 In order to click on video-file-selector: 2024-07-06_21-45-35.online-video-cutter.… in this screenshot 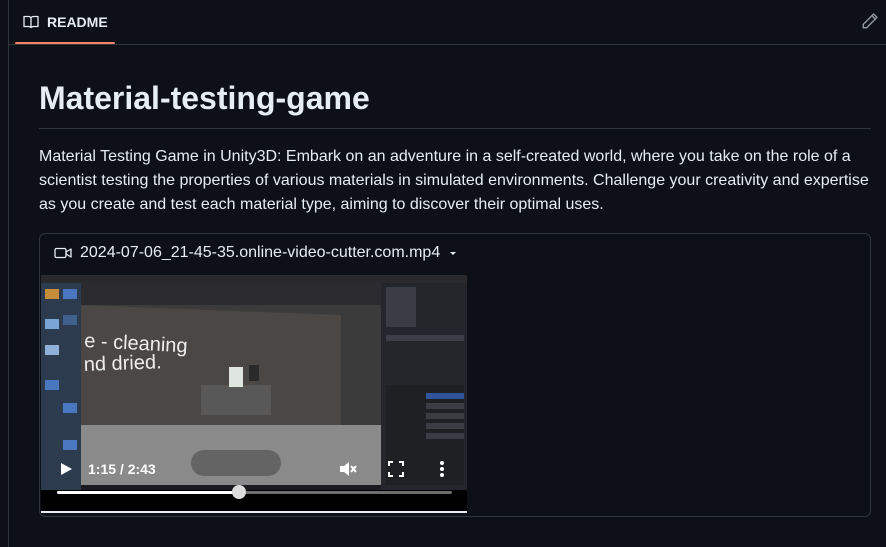, I will do `click(256, 253)`.